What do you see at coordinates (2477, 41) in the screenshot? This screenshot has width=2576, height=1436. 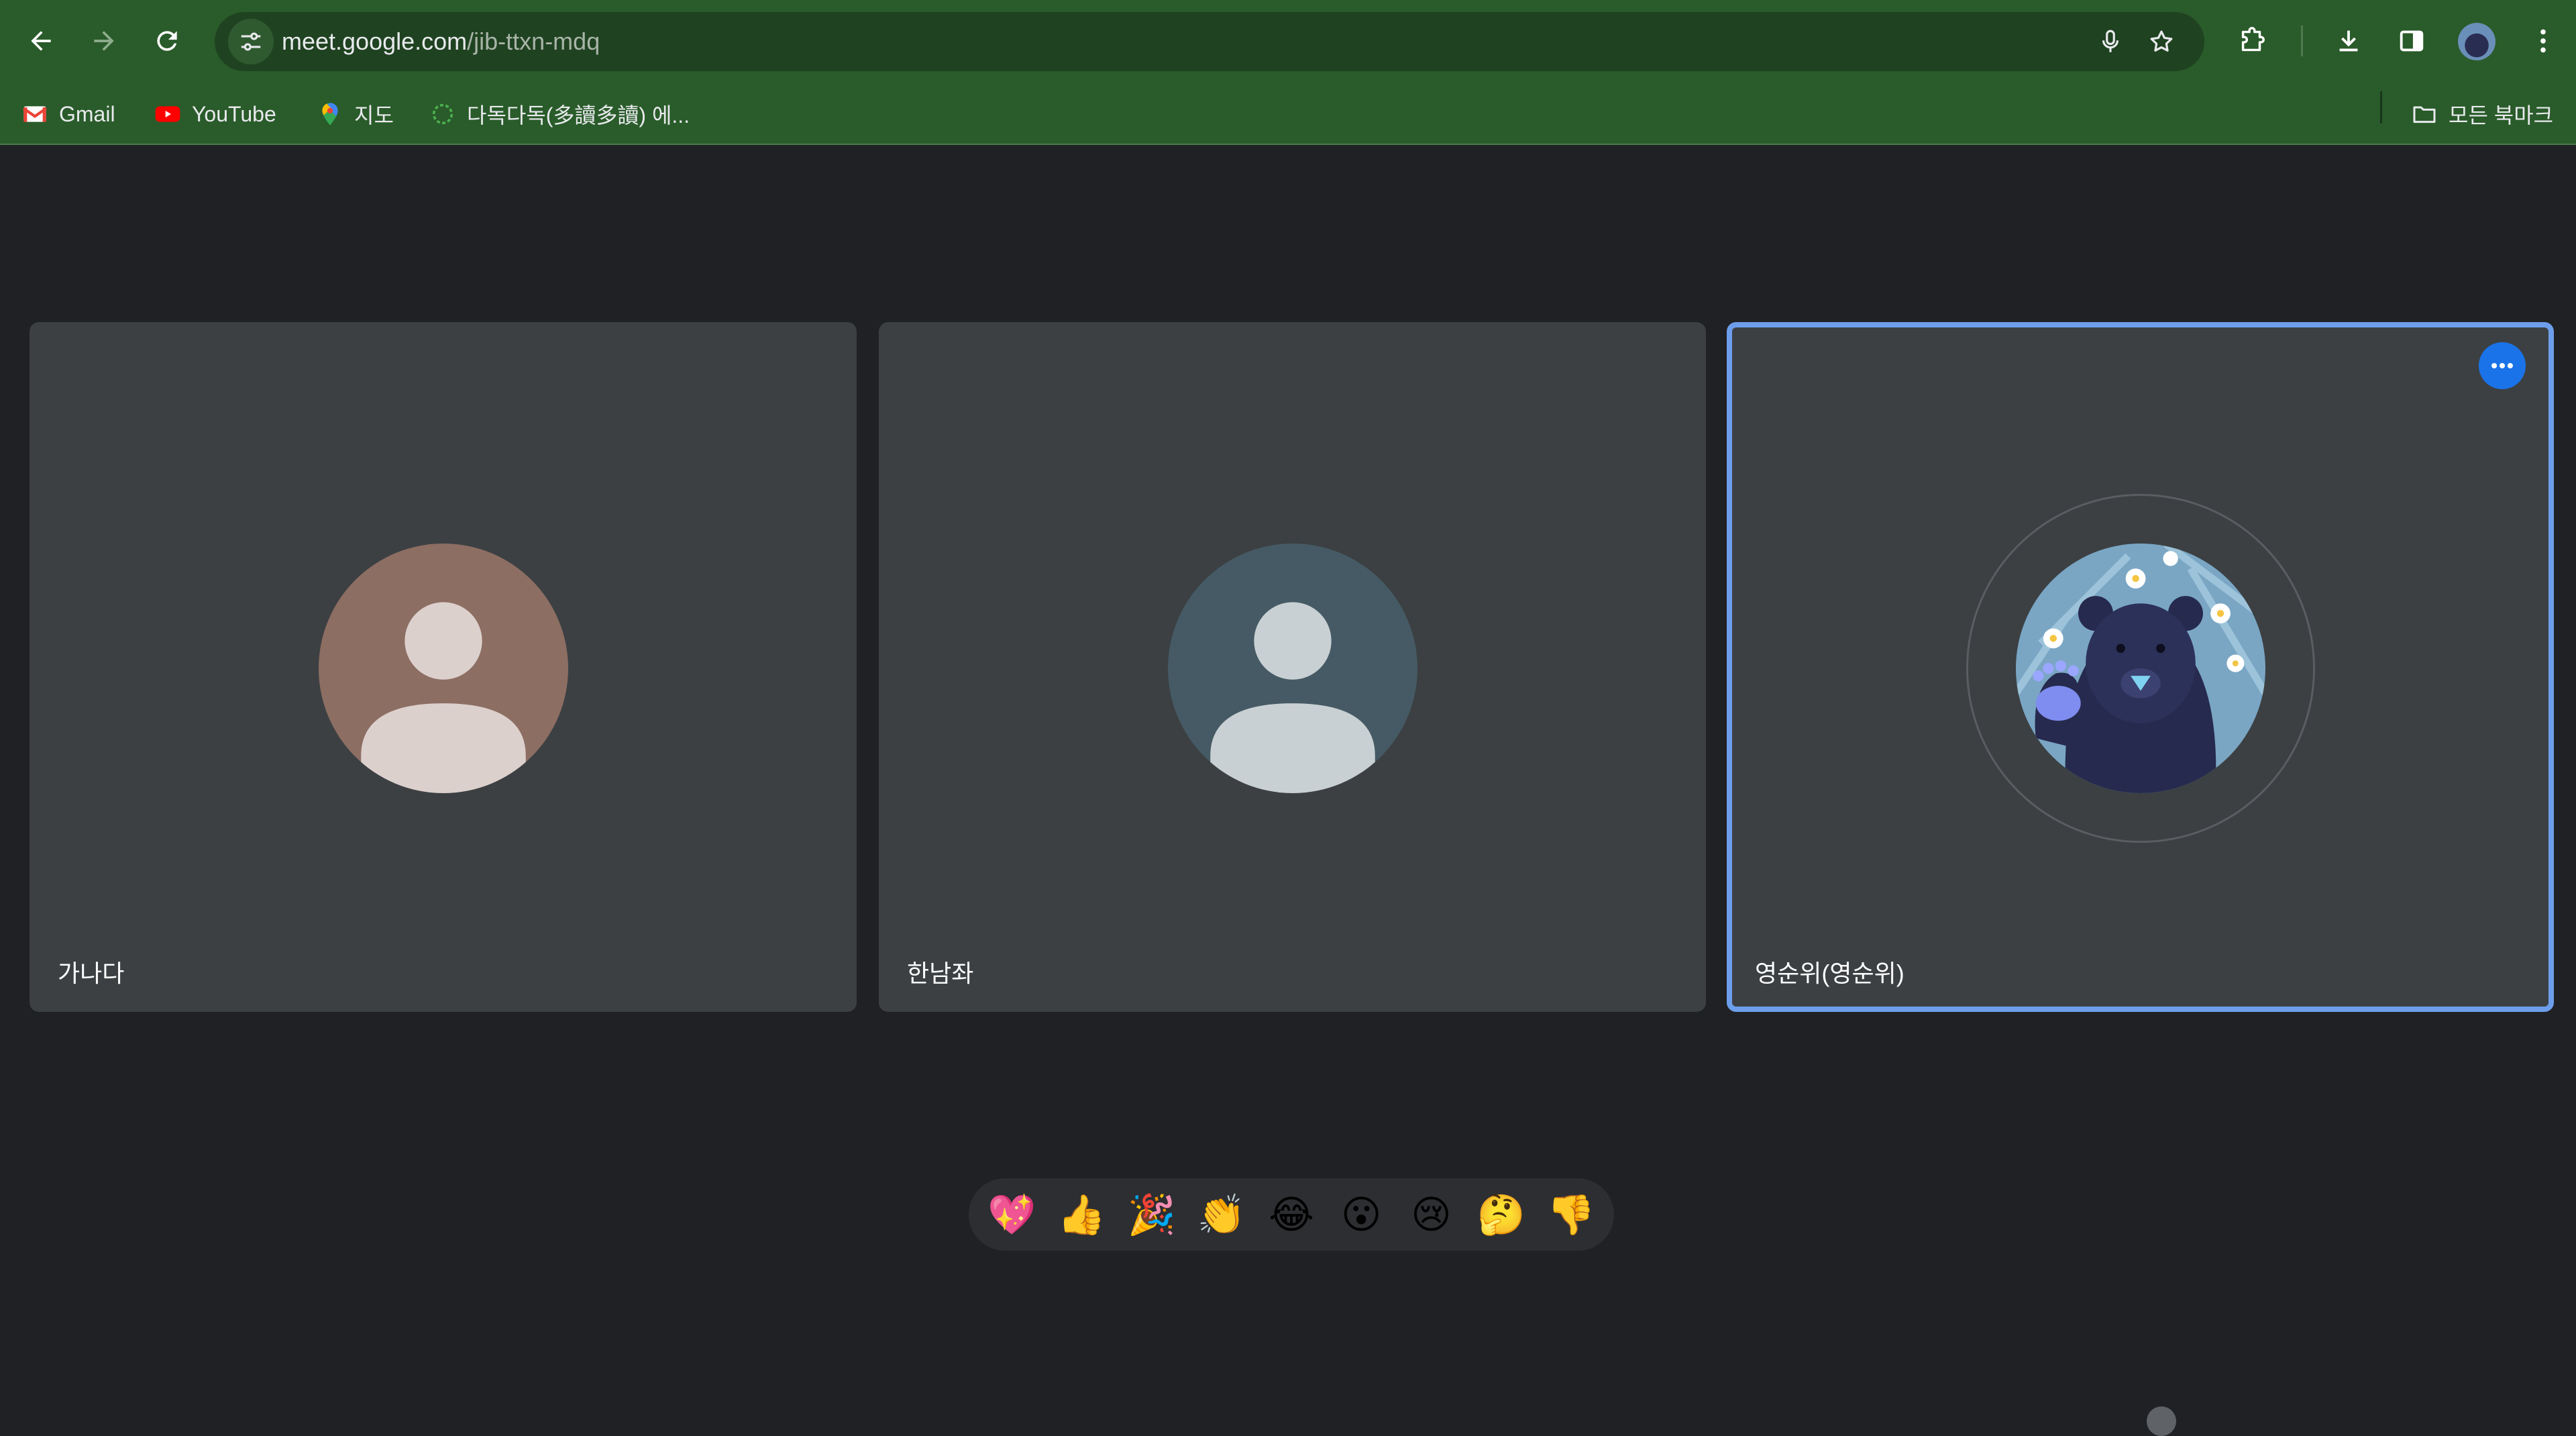 I see `profile-avatar` at bounding box center [2477, 41].